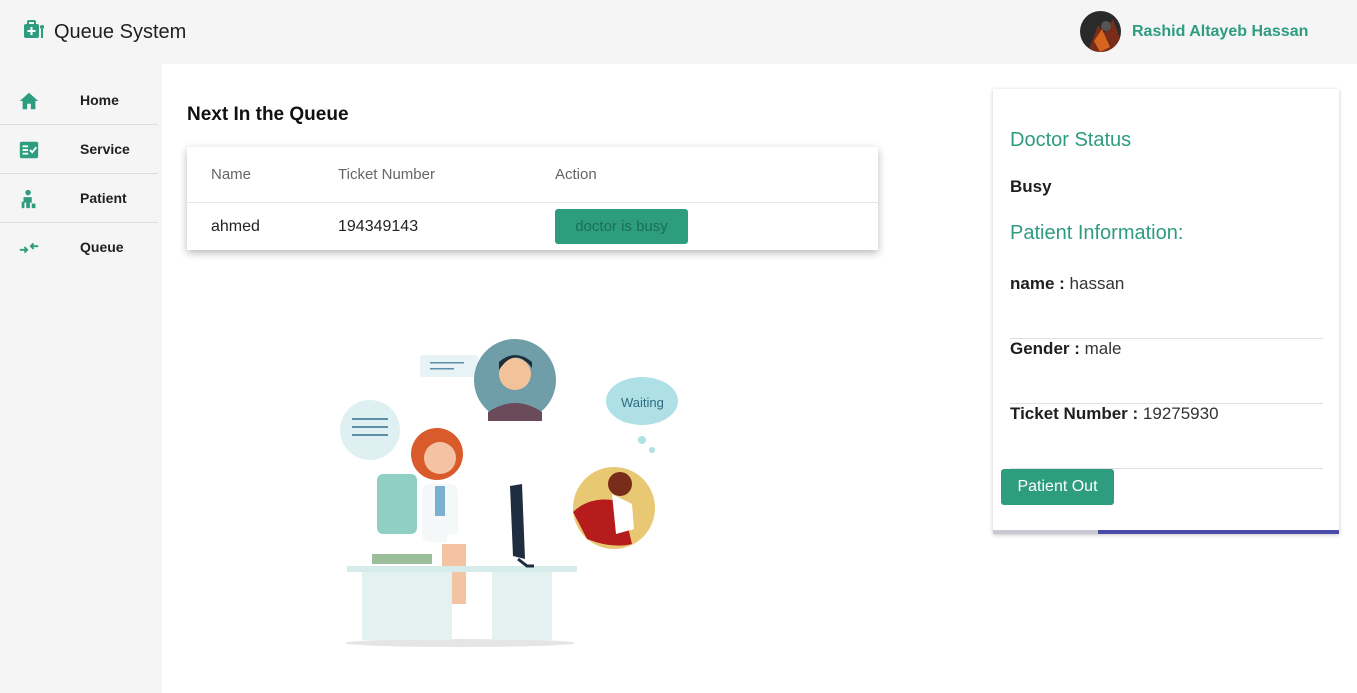  I want to click on column-header-ticket: Ticket Number, so click(386, 174).